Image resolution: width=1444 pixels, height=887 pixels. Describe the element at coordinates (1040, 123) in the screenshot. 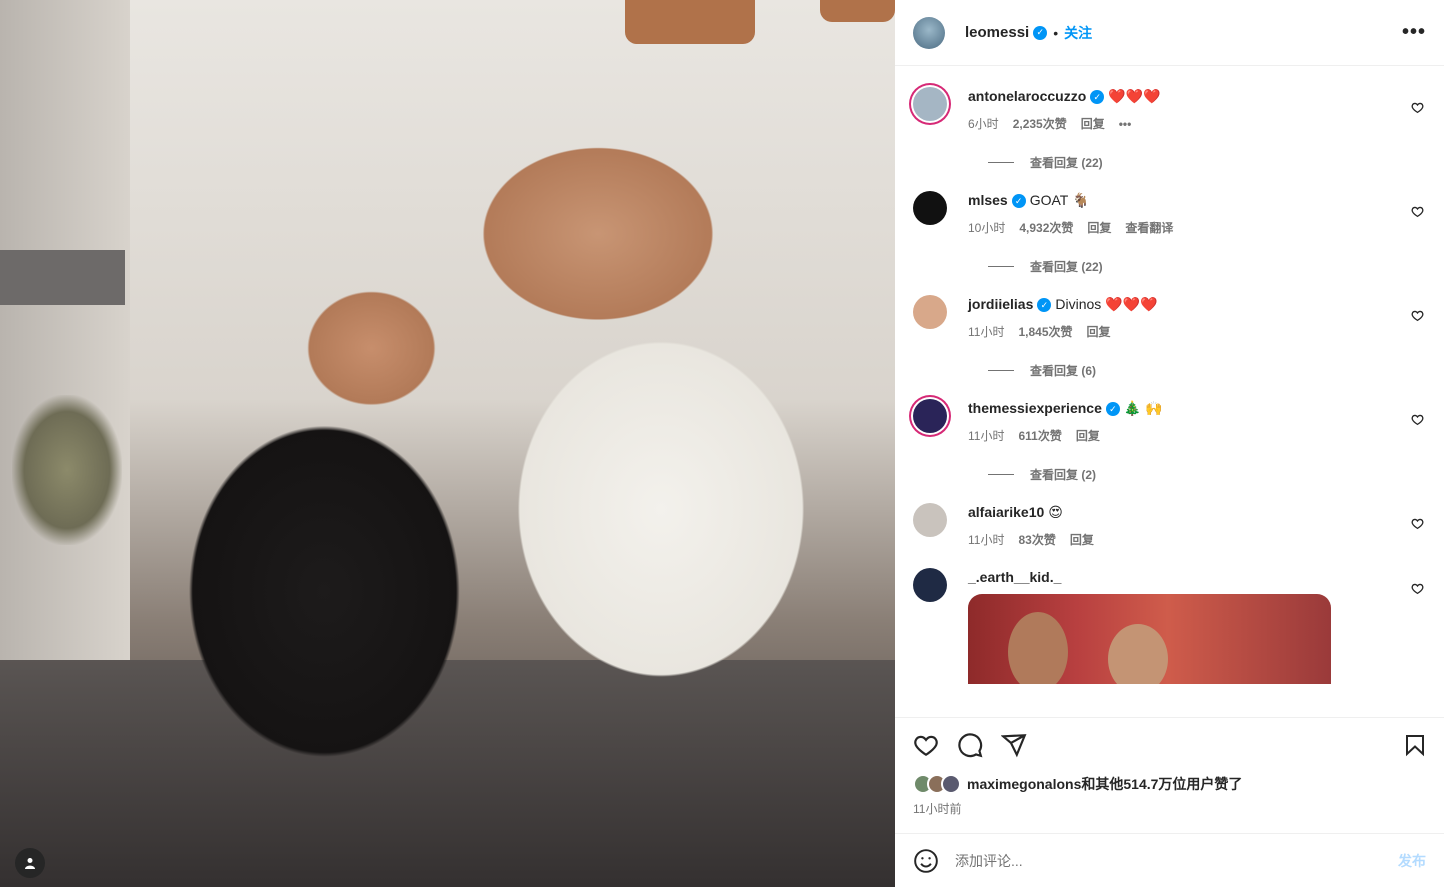

I see `comment-likes: 2,235次赞` at that location.